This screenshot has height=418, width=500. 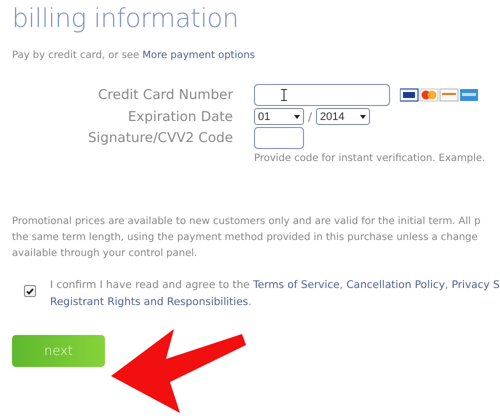 I want to click on intro-text: Pay by credit card, or see More payment options, so click(x=133, y=55).